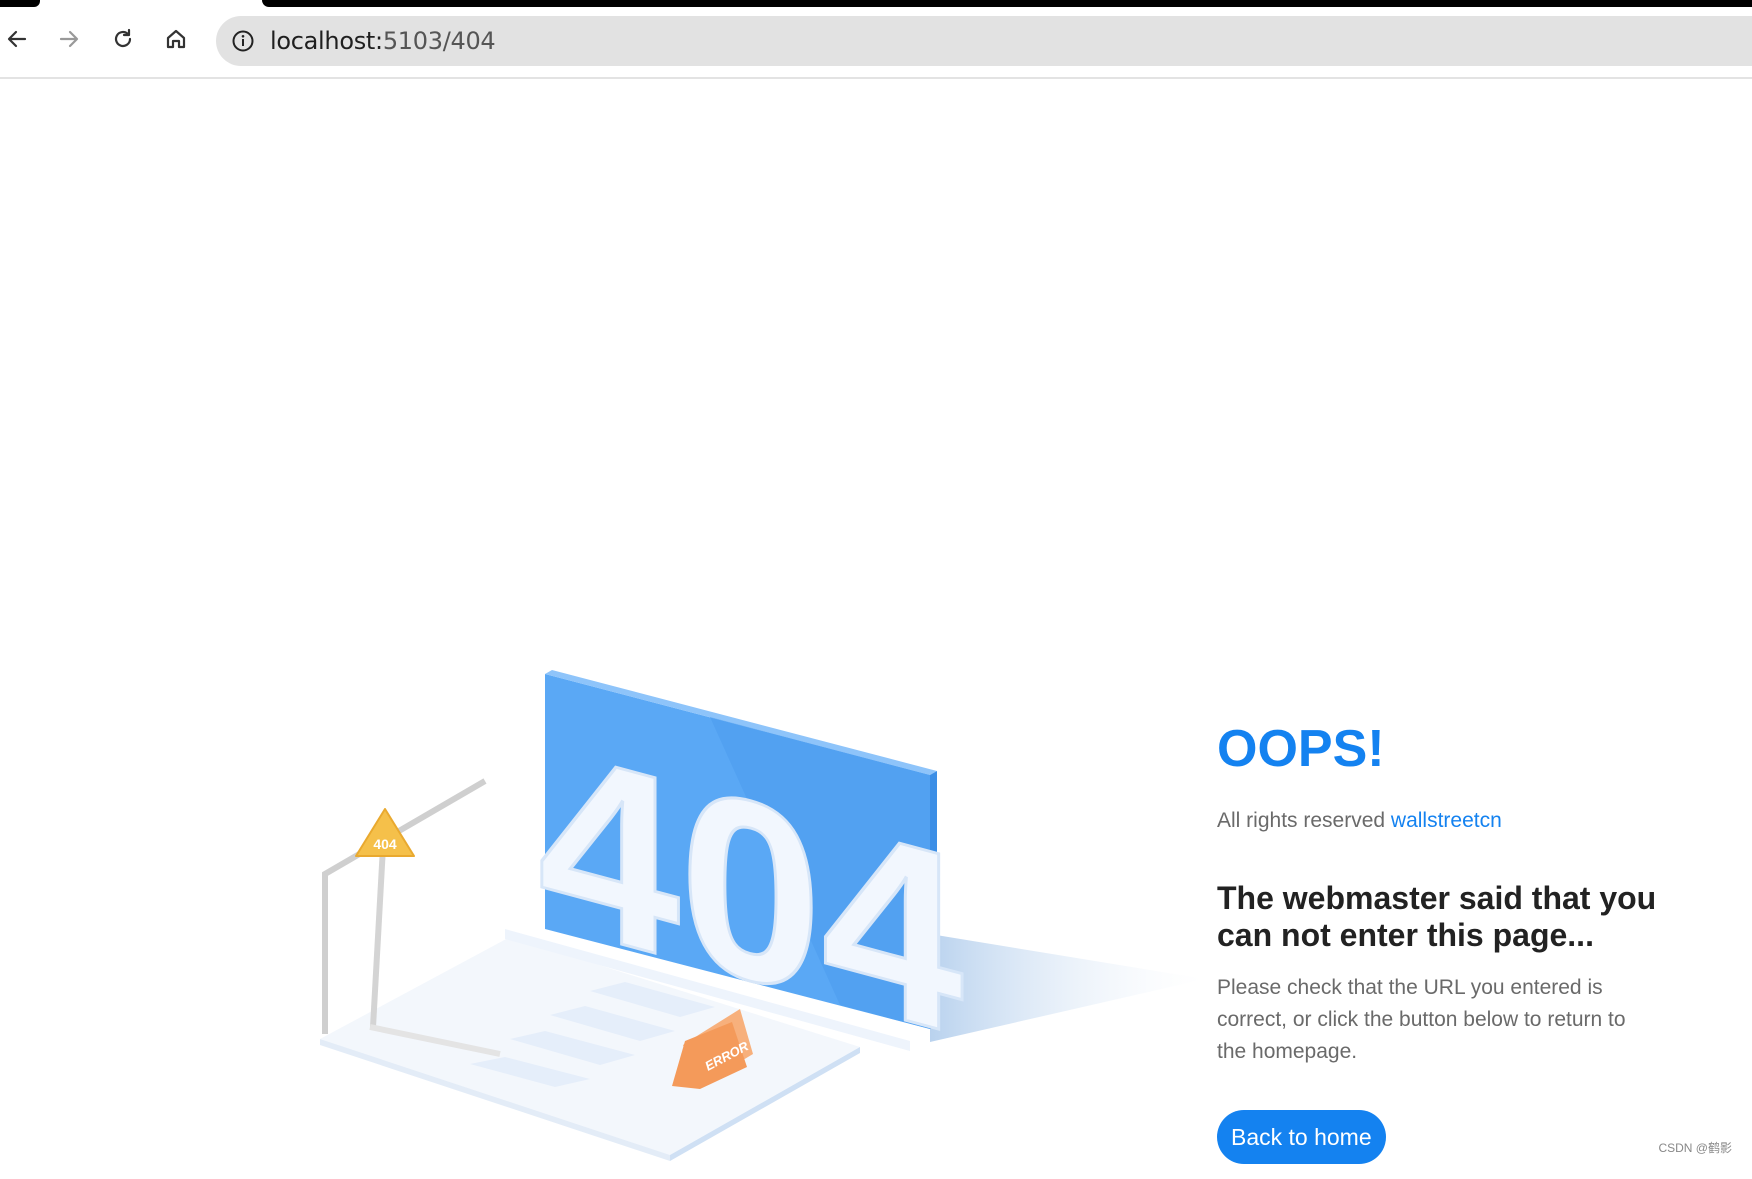 Image resolution: width=1752 pixels, height=1179 pixels. Describe the element at coordinates (984, 41) in the screenshot. I see `address-bar: localhost:5103/404` at that location.